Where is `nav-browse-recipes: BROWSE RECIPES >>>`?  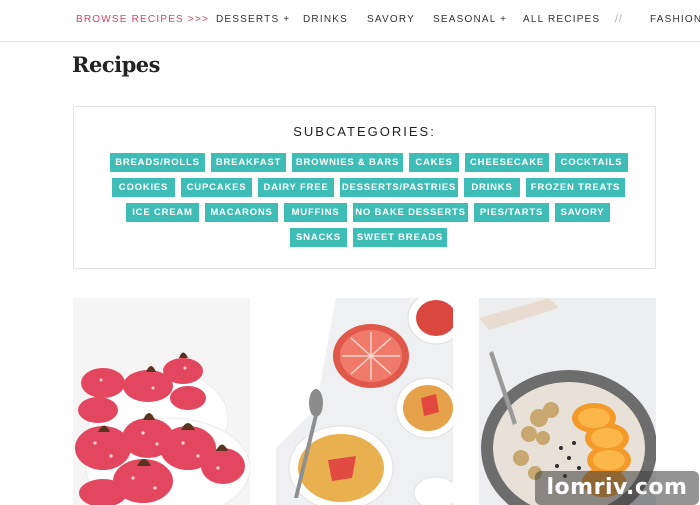
nav-browse-recipes: BROWSE RECIPES >>> is located at coordinates (142, 19).